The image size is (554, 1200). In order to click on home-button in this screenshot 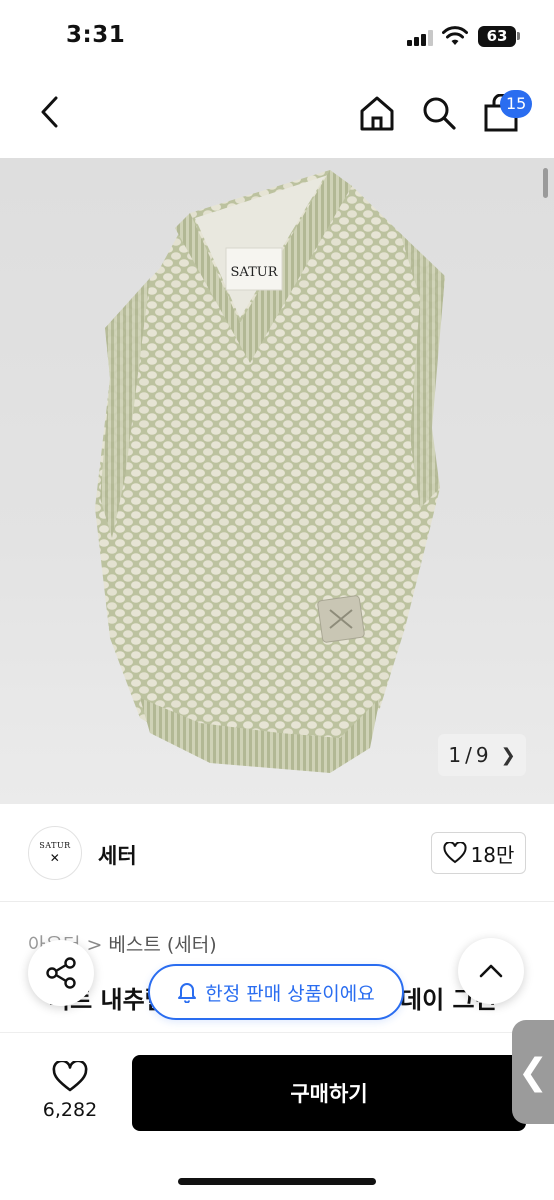, I will do `click(377, 113)`.